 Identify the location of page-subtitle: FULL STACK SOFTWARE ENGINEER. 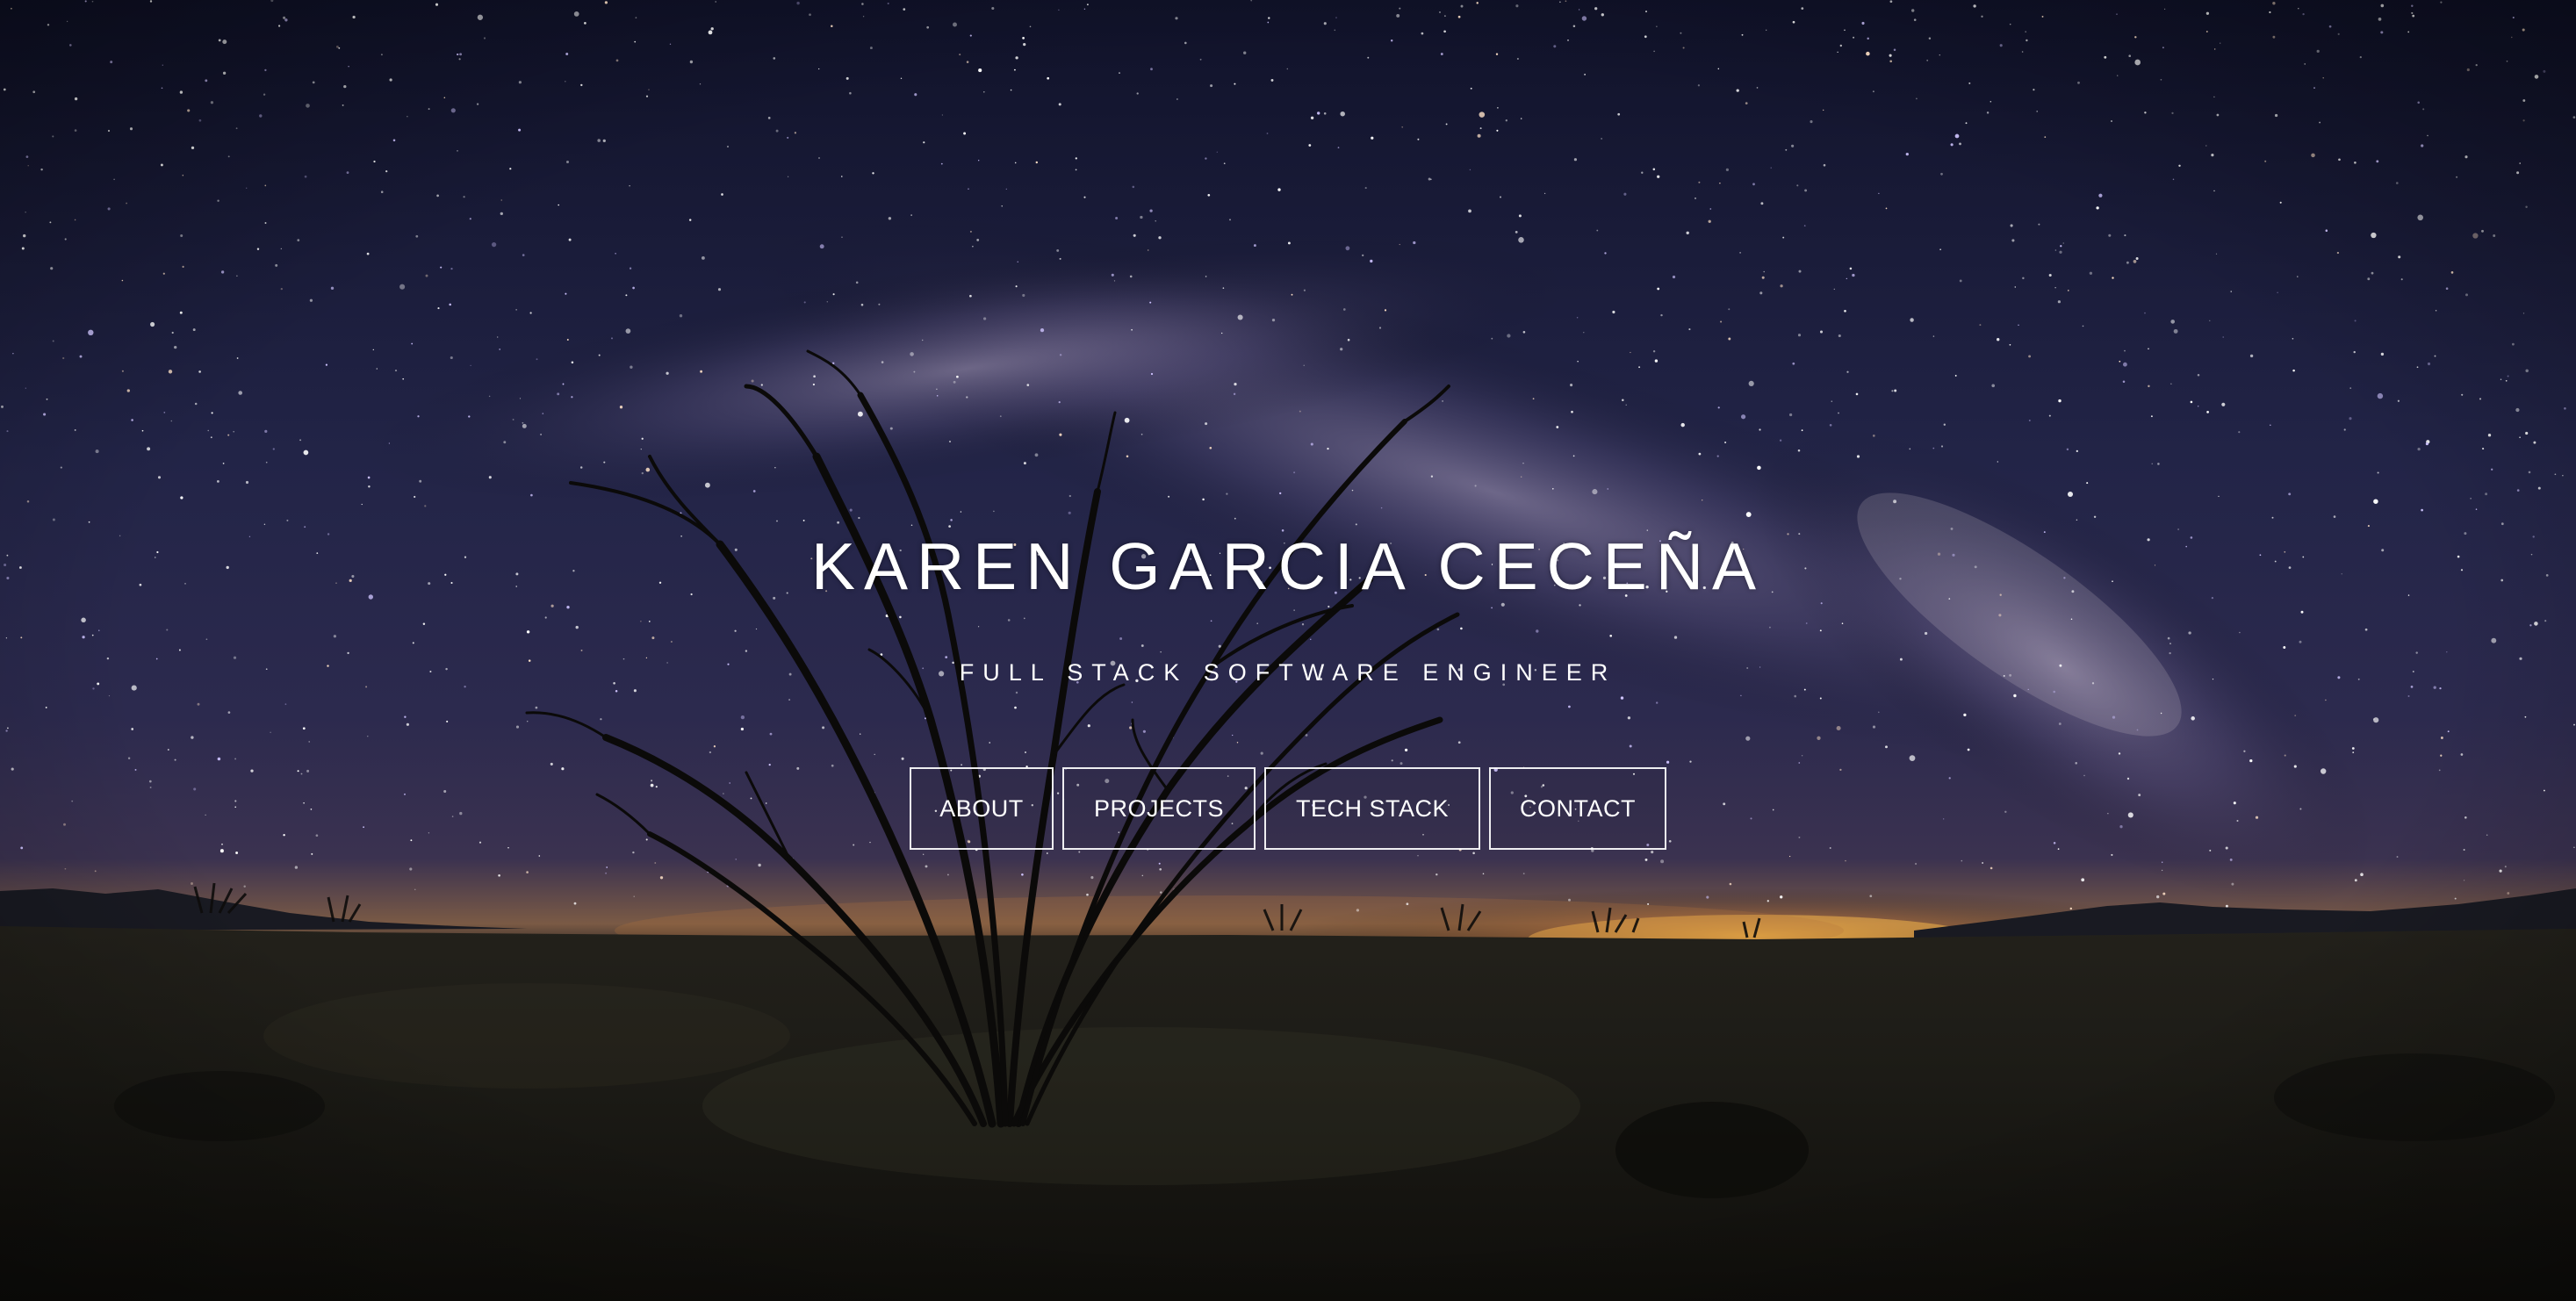
(1288, 672).